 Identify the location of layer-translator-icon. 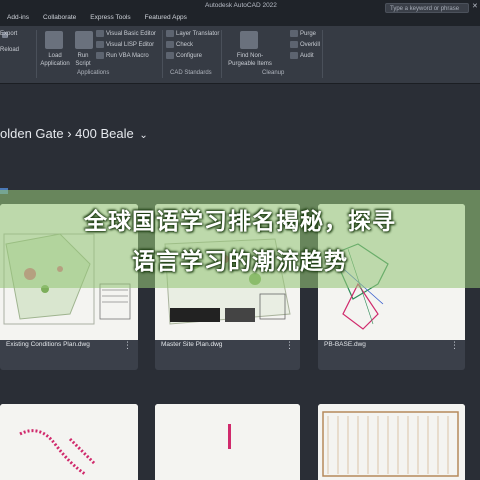
(170, 33).